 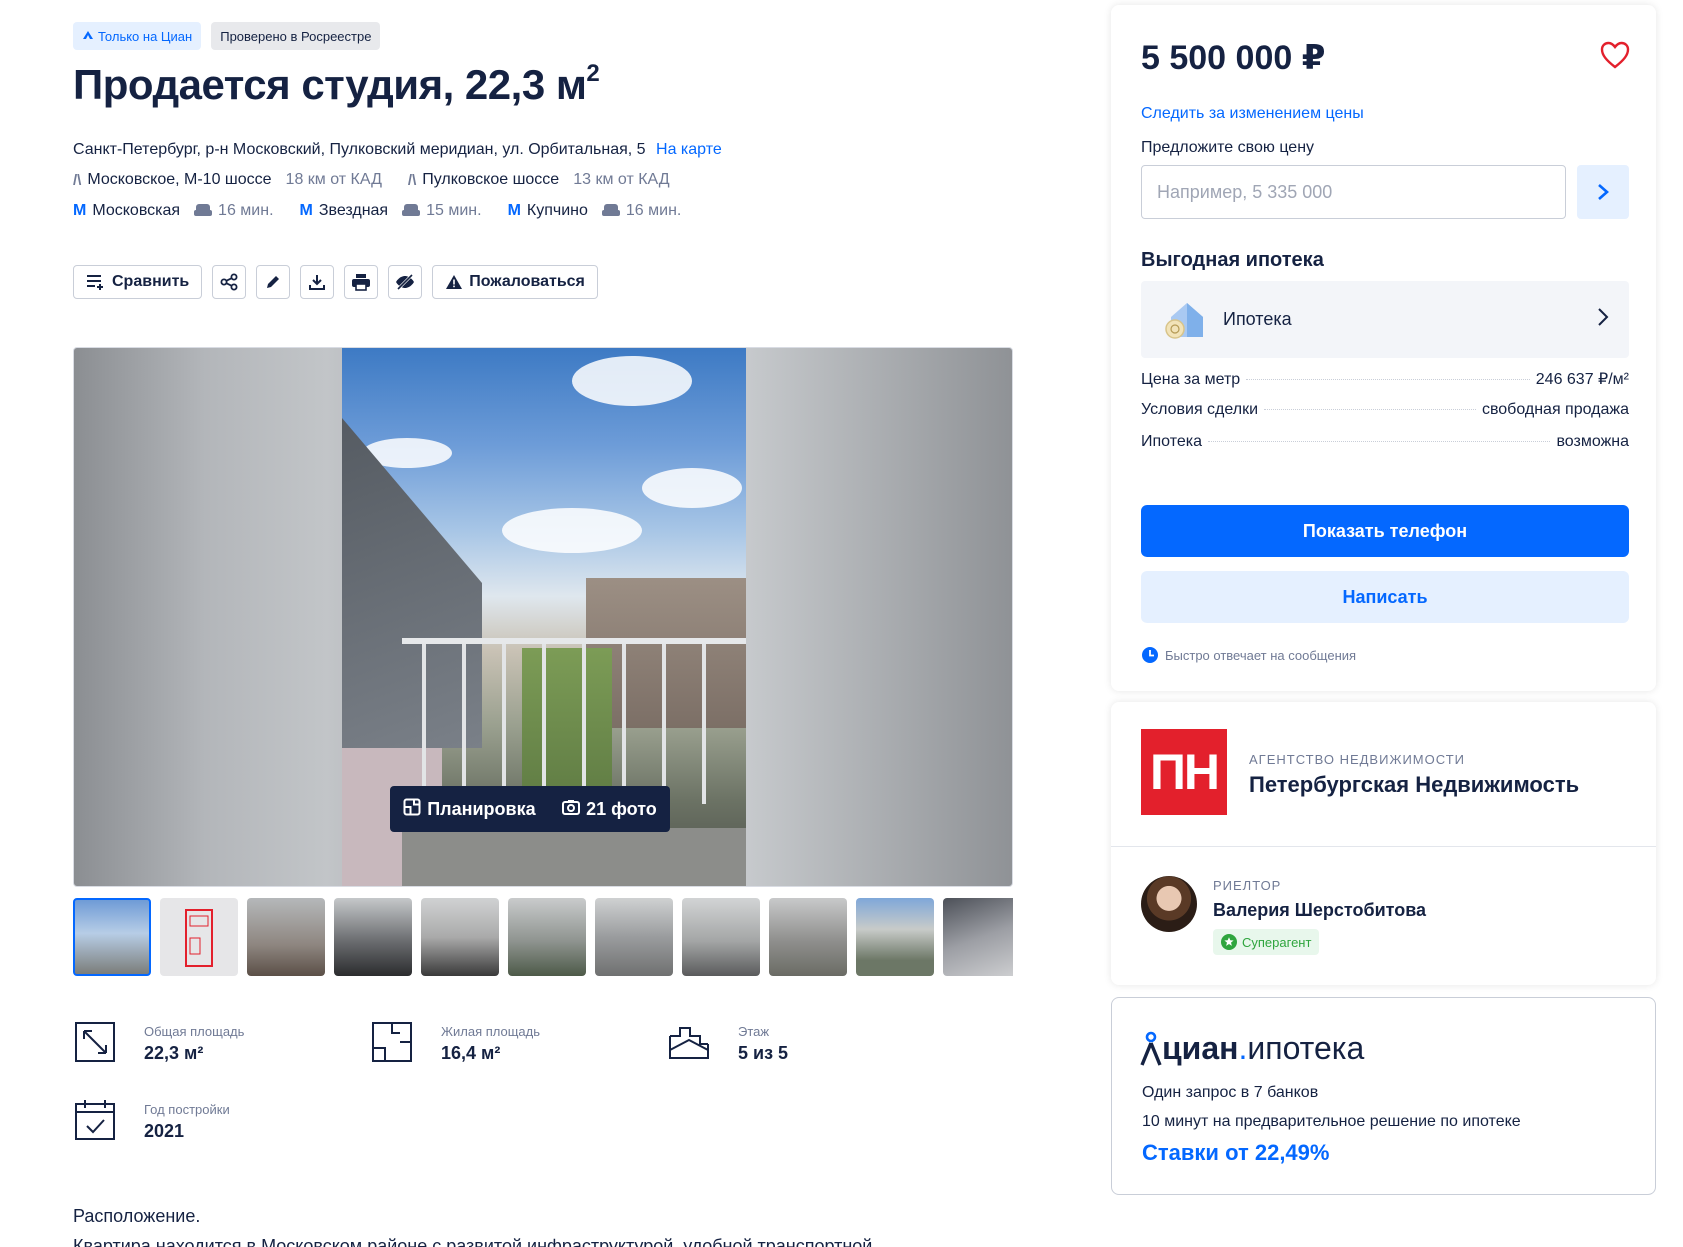 I want to click on offer-price-input, so click(x=1353, y=192).